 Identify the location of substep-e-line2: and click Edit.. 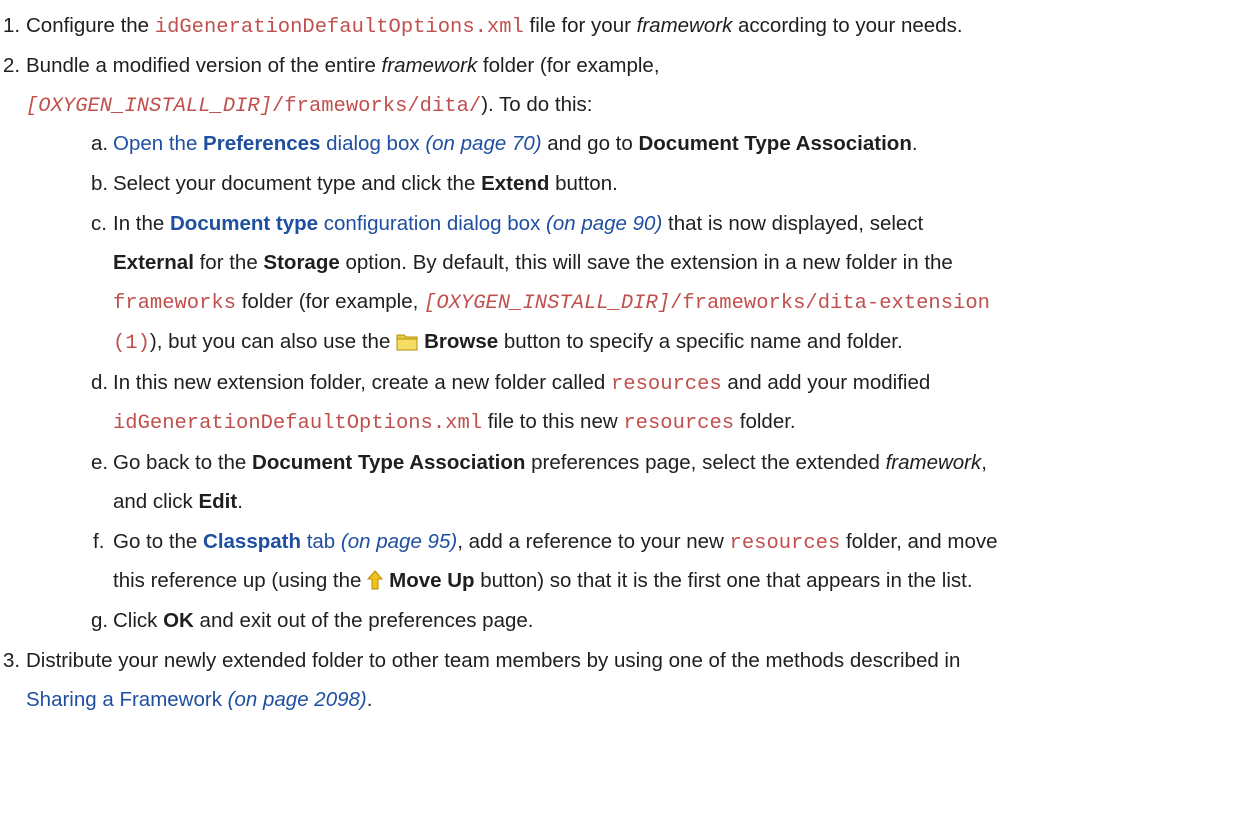
(178, 502).